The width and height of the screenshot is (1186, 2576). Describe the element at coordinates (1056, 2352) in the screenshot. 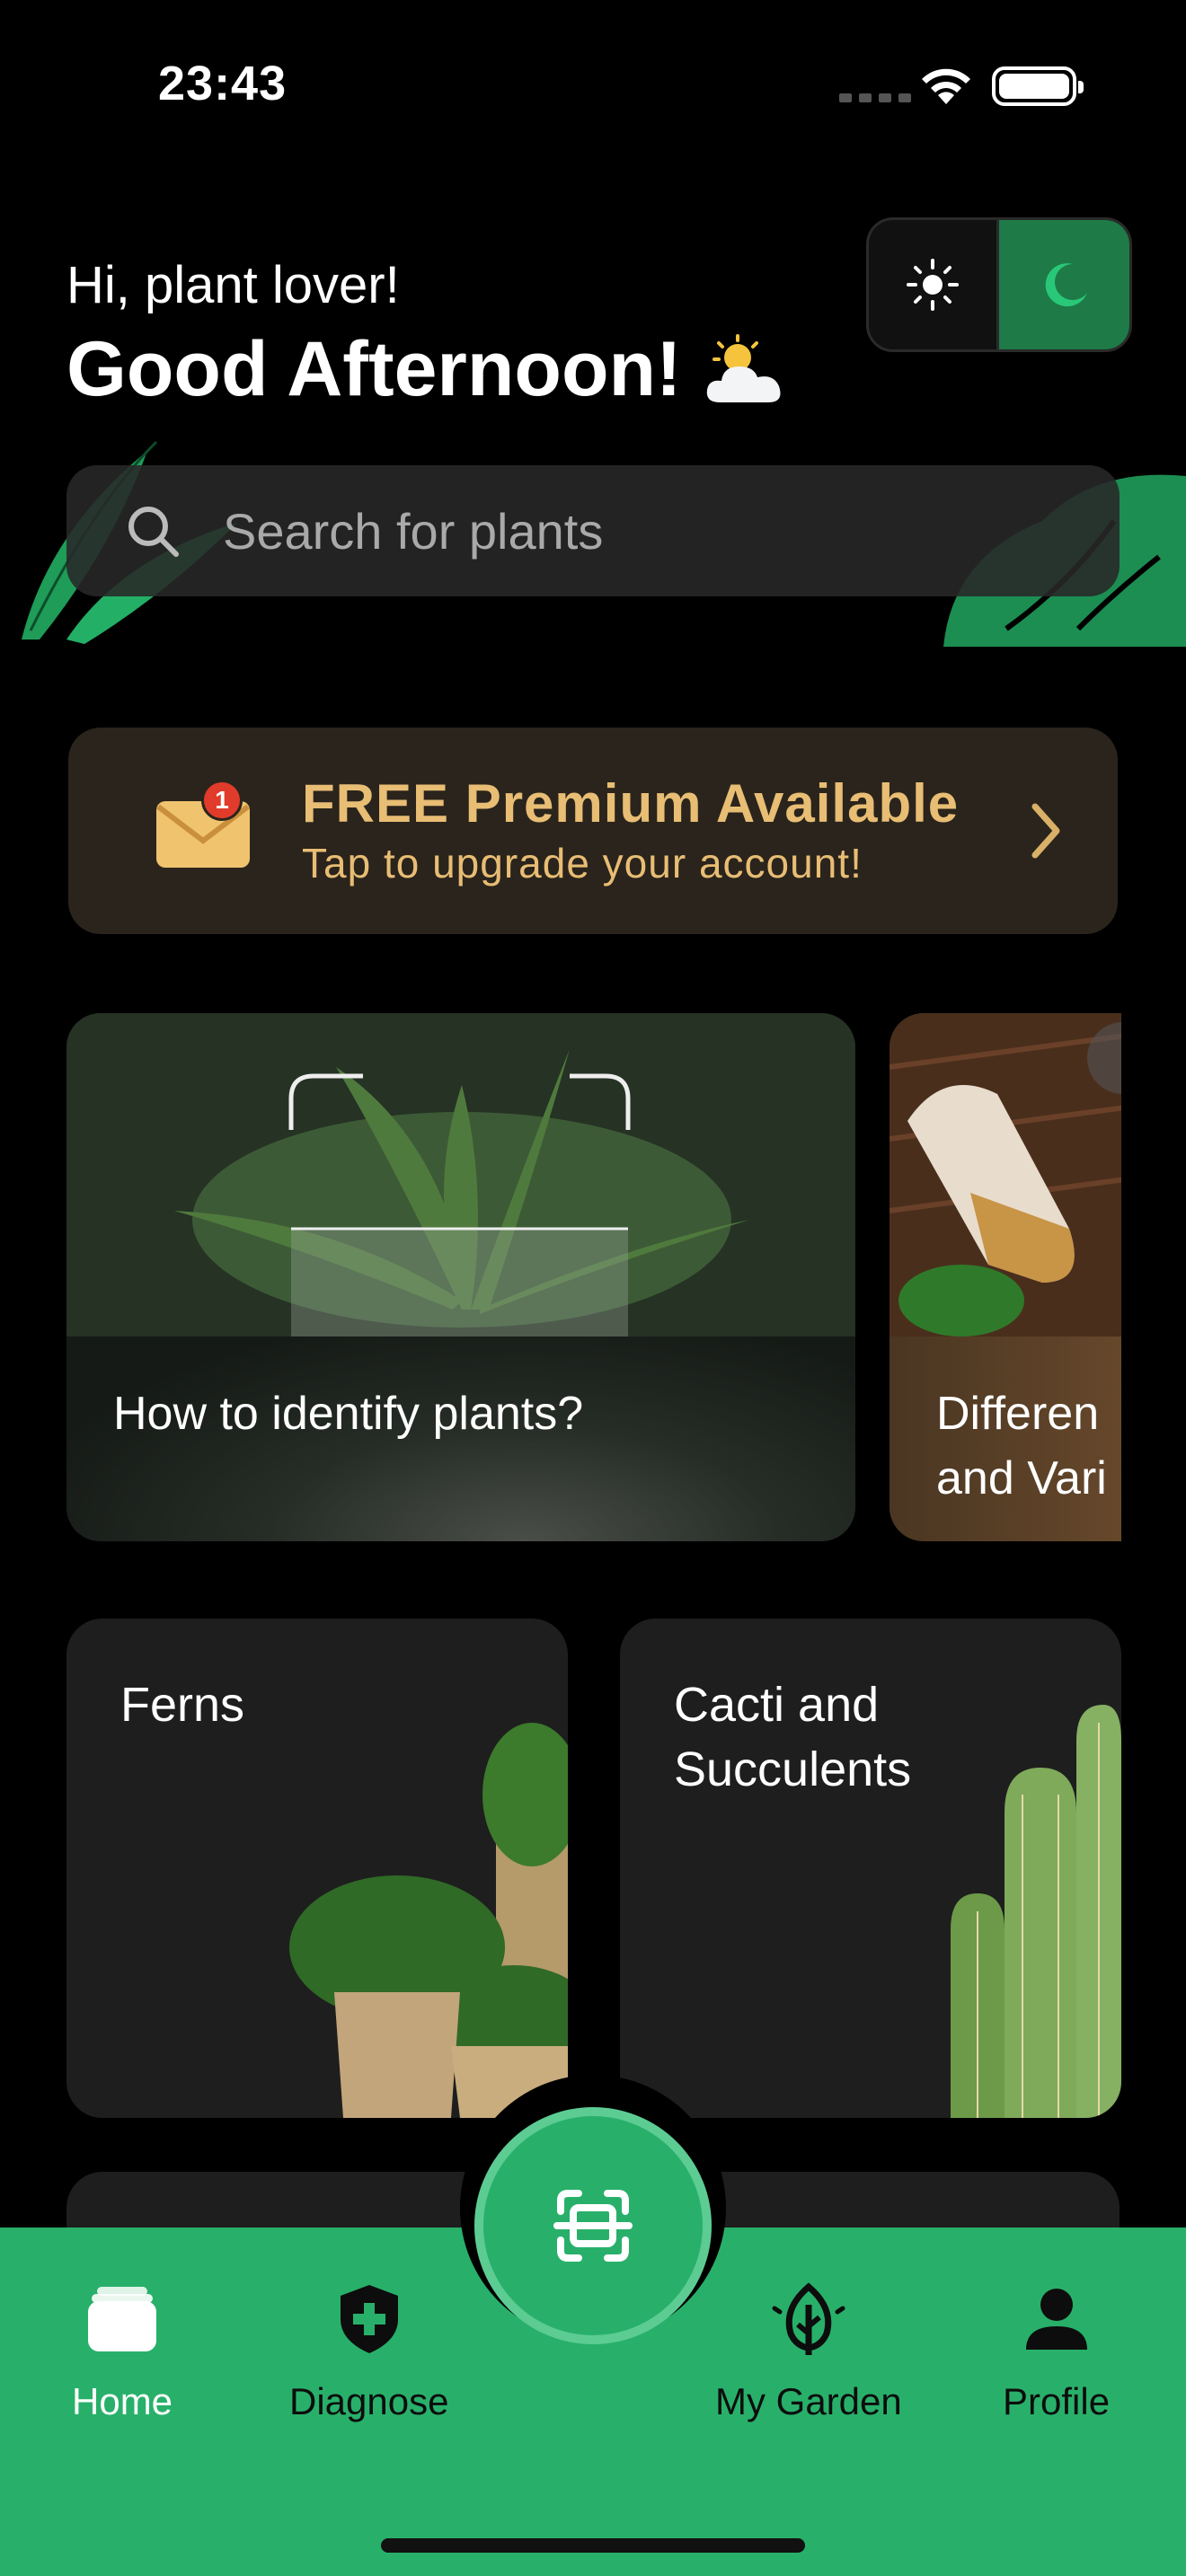

I see `nav-item-profile: Profile` at that location.